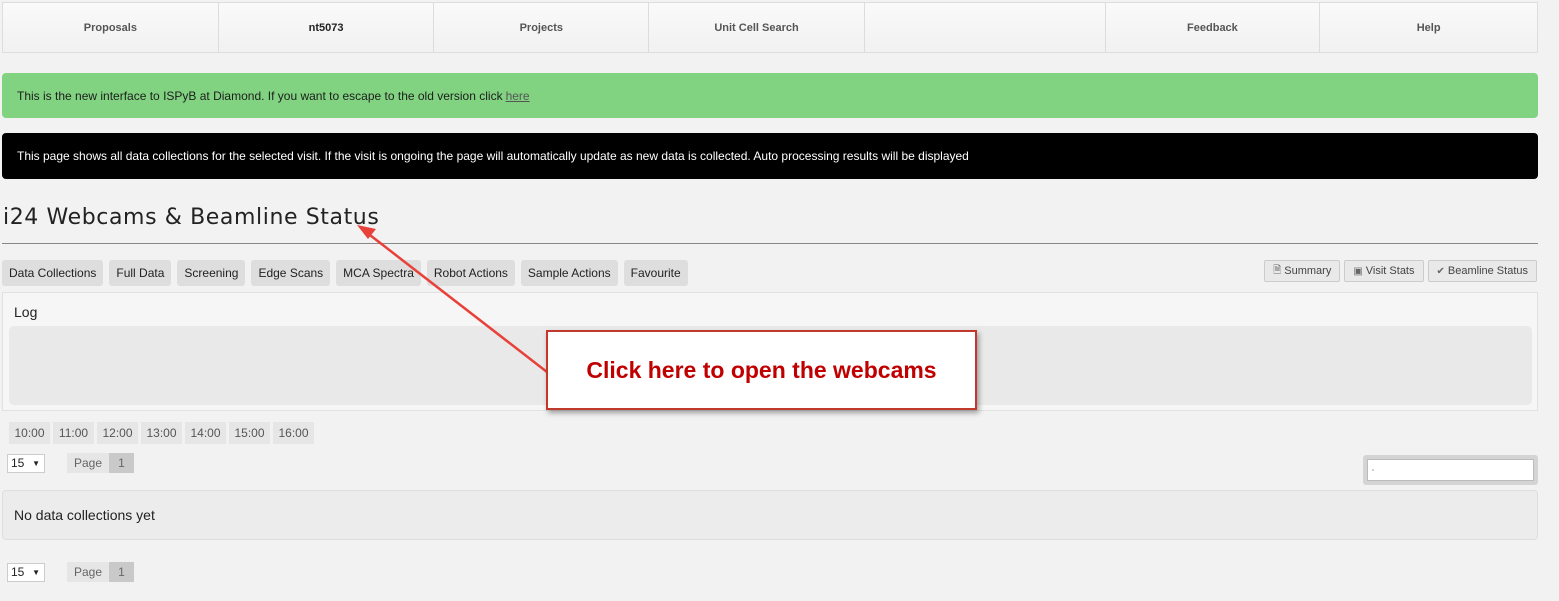  What do you see at coordinates (249, 433) in the screenshot?
I see `time-button: 15:00` at bounding box center [249, 433].